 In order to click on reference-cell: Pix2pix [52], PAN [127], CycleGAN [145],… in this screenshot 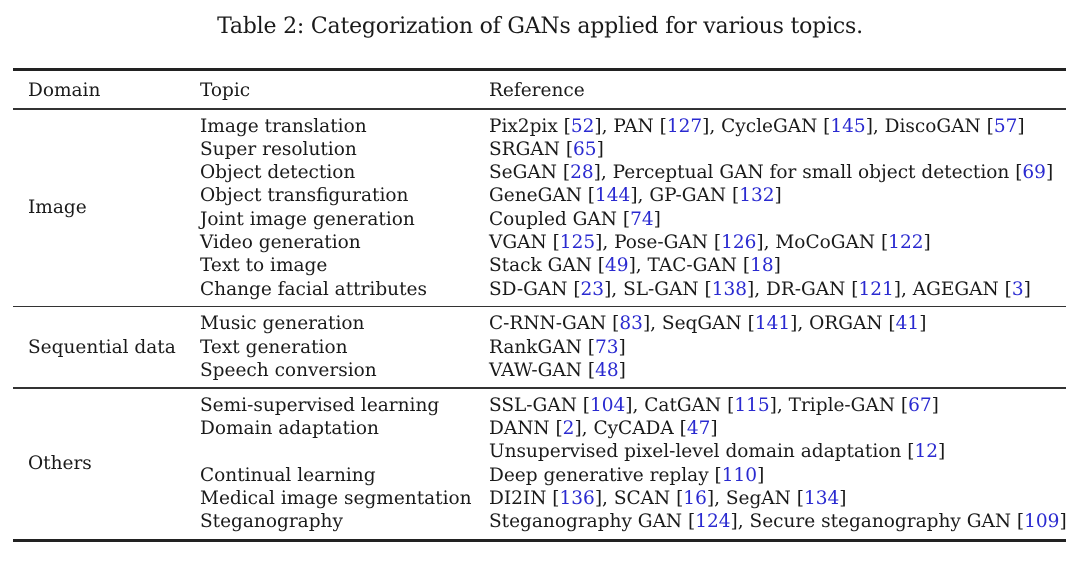, I will do `click(757, 126)`.